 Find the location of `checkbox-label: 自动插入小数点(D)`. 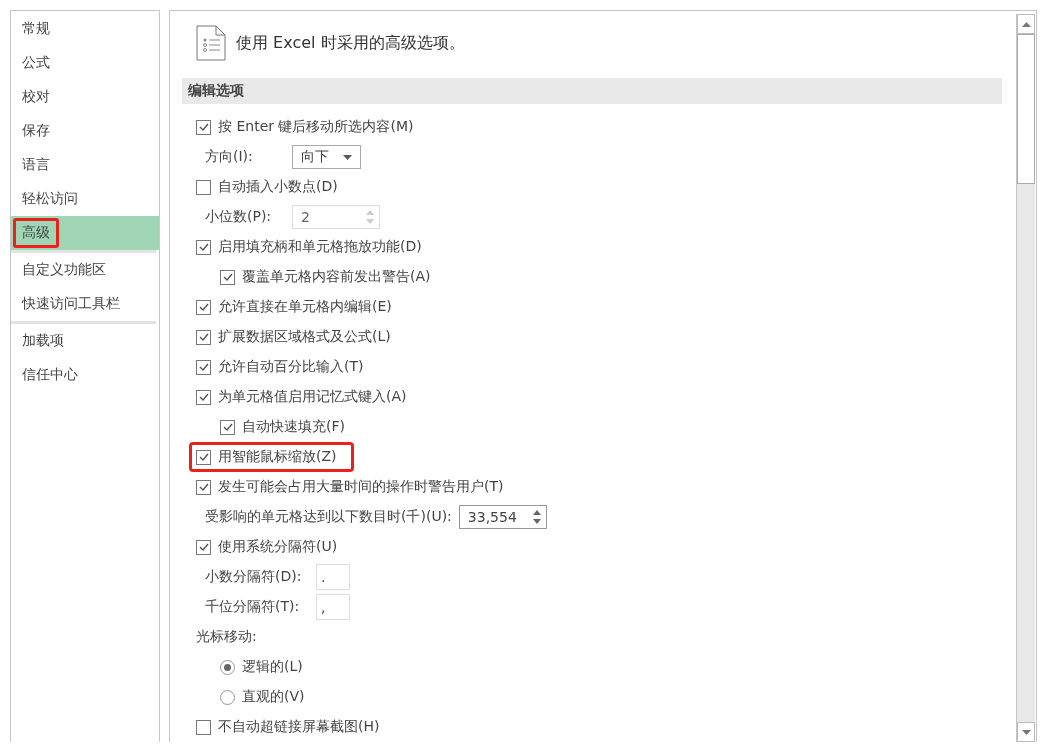

checkbox-label: 自动插入小数点(D) is located at coordinates (278, 187).